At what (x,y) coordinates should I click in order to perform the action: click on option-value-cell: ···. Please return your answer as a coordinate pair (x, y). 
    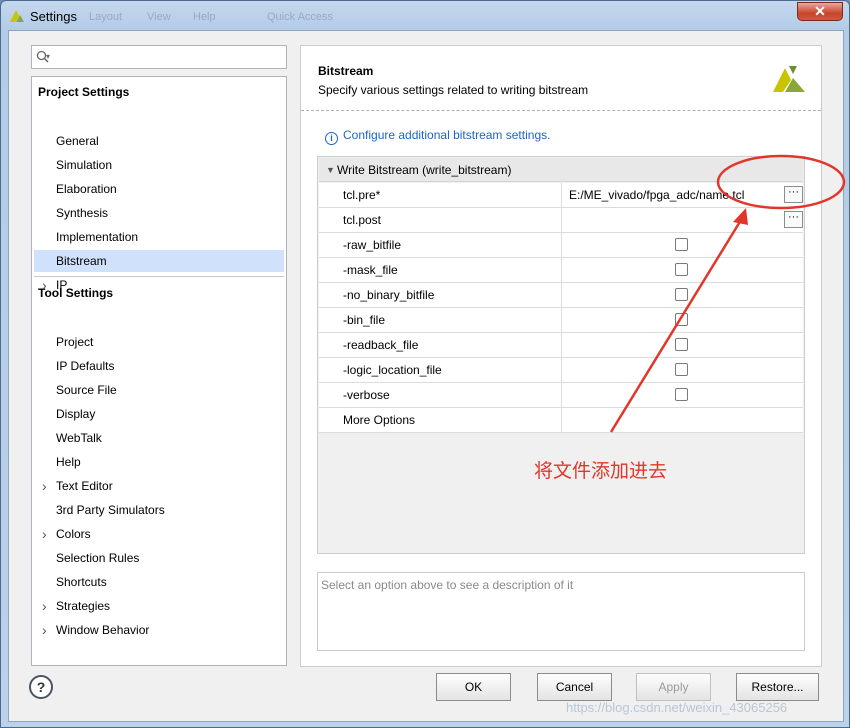
    Looking at the image, I should click on (682, 220).